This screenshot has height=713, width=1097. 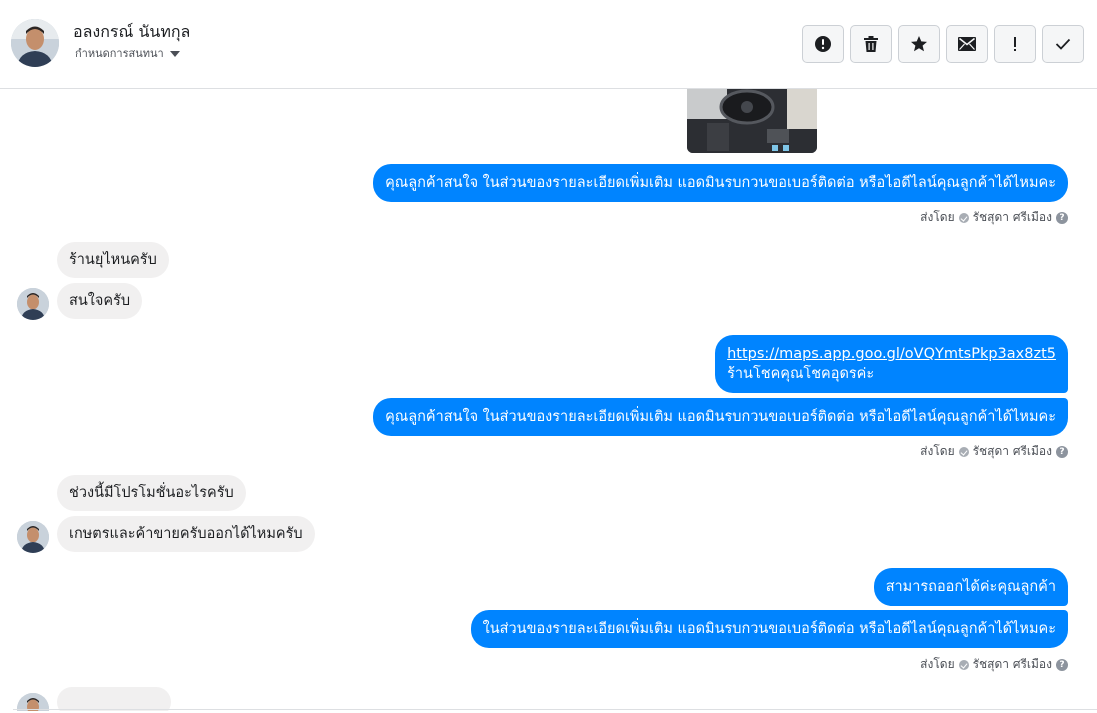 I want to click on incoming-message: ช่วงนี้มีโปรโมชั่นอะไรครับ, so click(x=151, y=493).